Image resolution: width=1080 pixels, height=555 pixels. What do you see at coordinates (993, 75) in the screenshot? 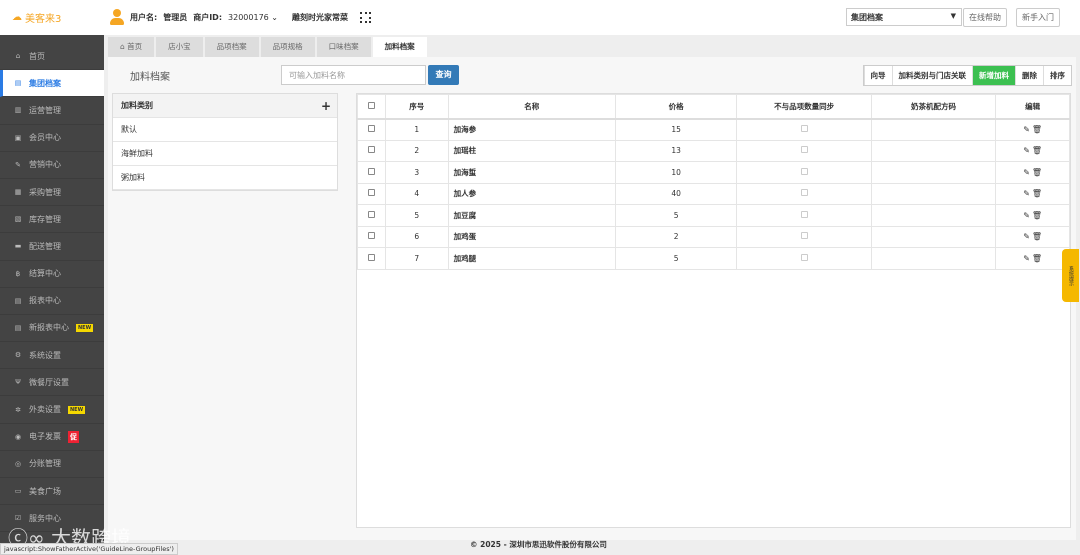
I see `toolbar-button: 新增加料` at bounding box center [993, 75].